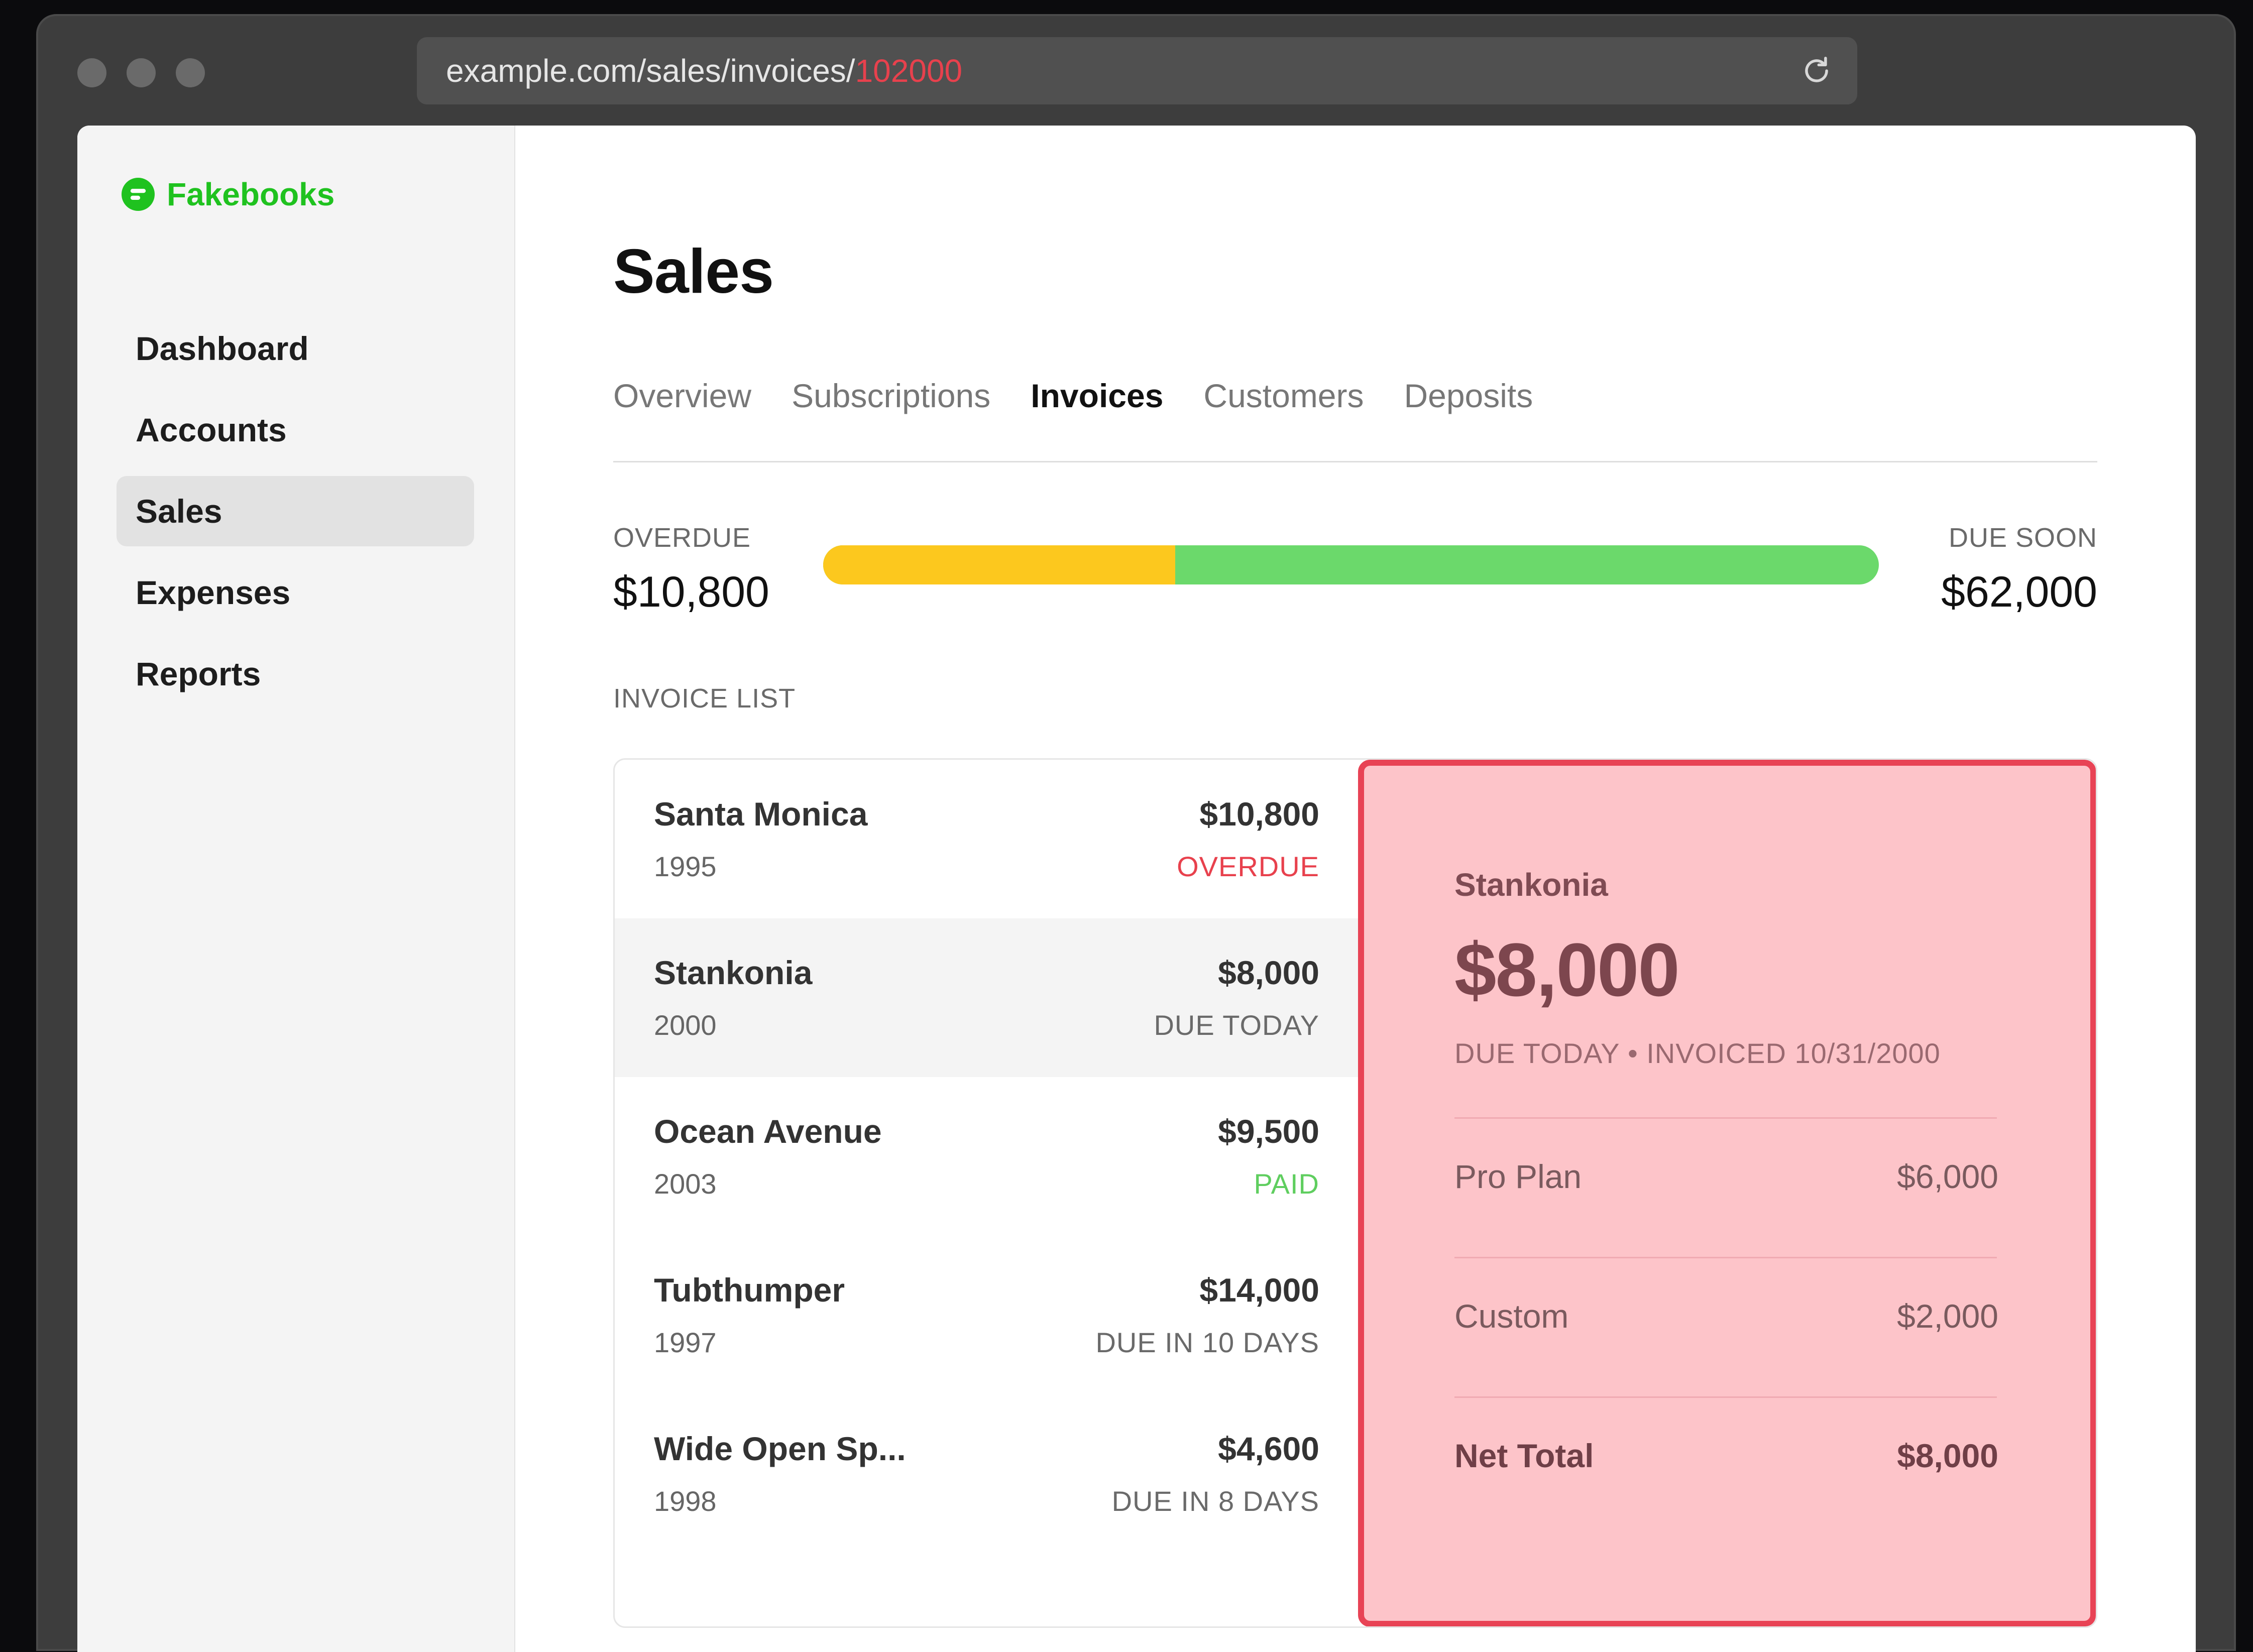 The image size is (2253, 1652). I want to click on sidebar-item-reports: Reports, so click(295, 674).